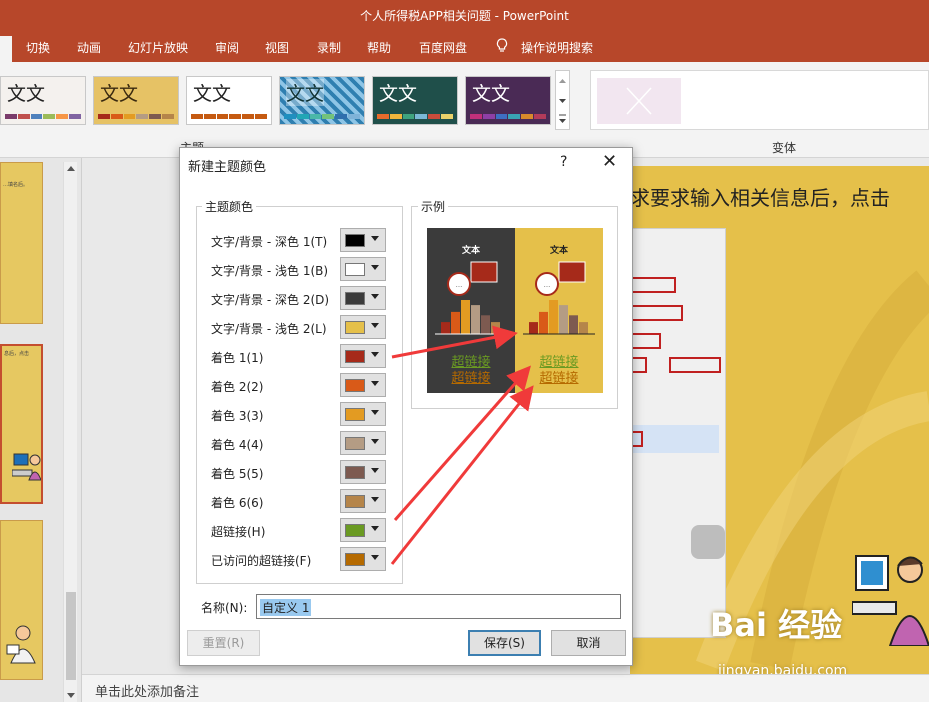 The width and height of the screenshot is (929, 702). What do you see at coordinates (557, 47) in the screenshot?
I see `tell-me-search: 操作说明搜索` at bounding box center [557, 47].